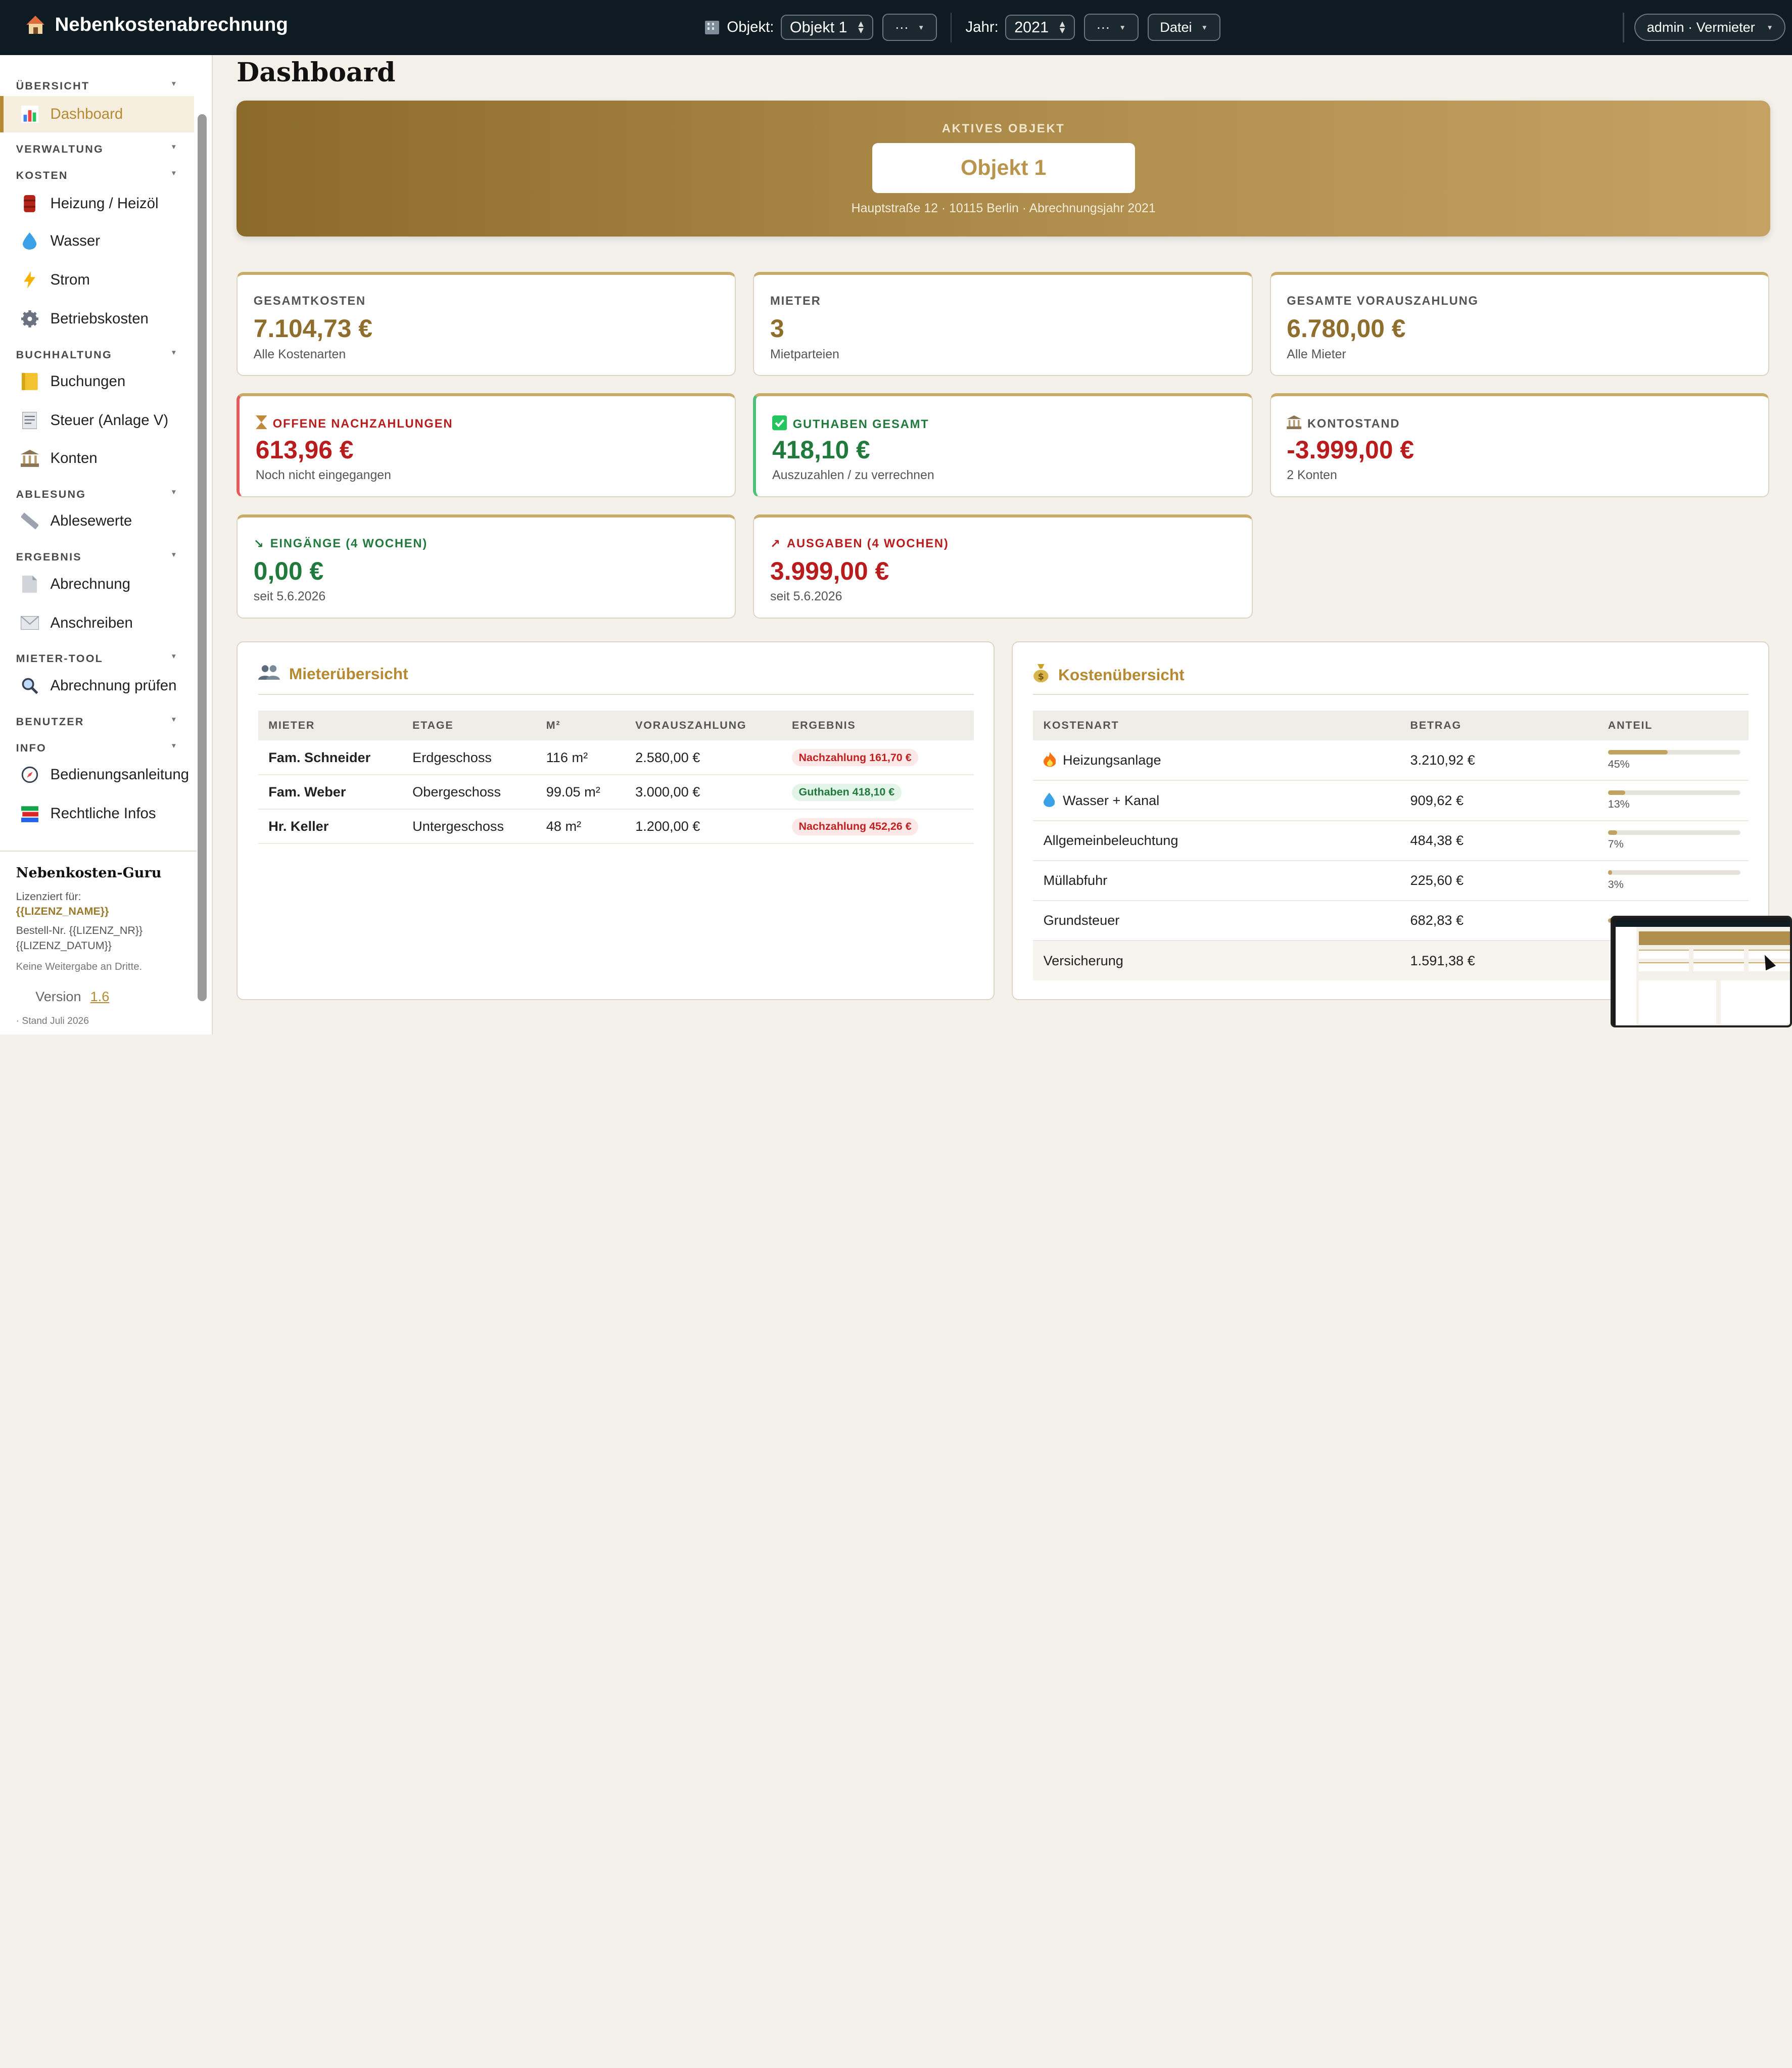  Describe the element at coordinates (97, 557) in the screenshot. I see `section-ergebnis: ERGEBNIS ▼` at that location.